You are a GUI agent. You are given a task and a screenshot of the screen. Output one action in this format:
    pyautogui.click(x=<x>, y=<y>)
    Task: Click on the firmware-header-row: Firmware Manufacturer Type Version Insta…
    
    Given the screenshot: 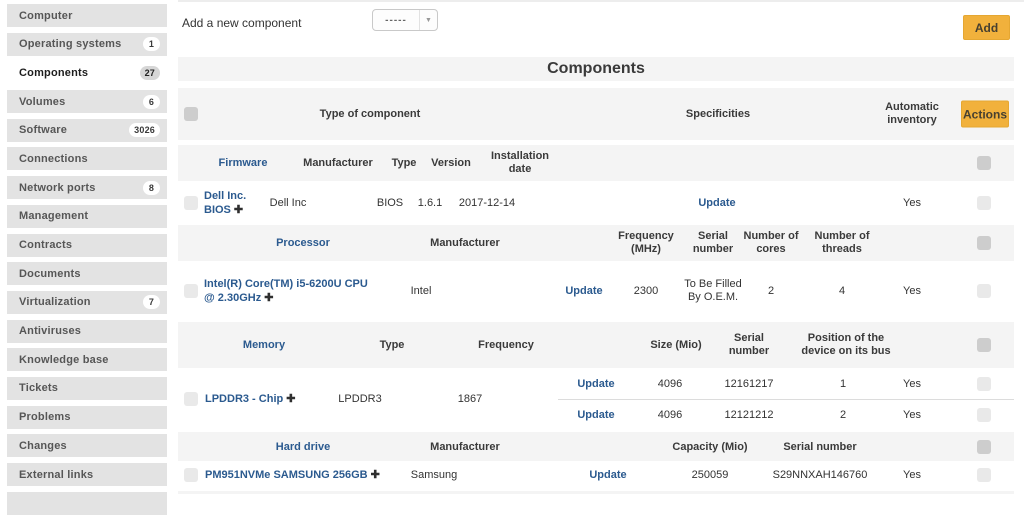 What is the action you would take?
    pyautogui.click(x=596, y=163)
    